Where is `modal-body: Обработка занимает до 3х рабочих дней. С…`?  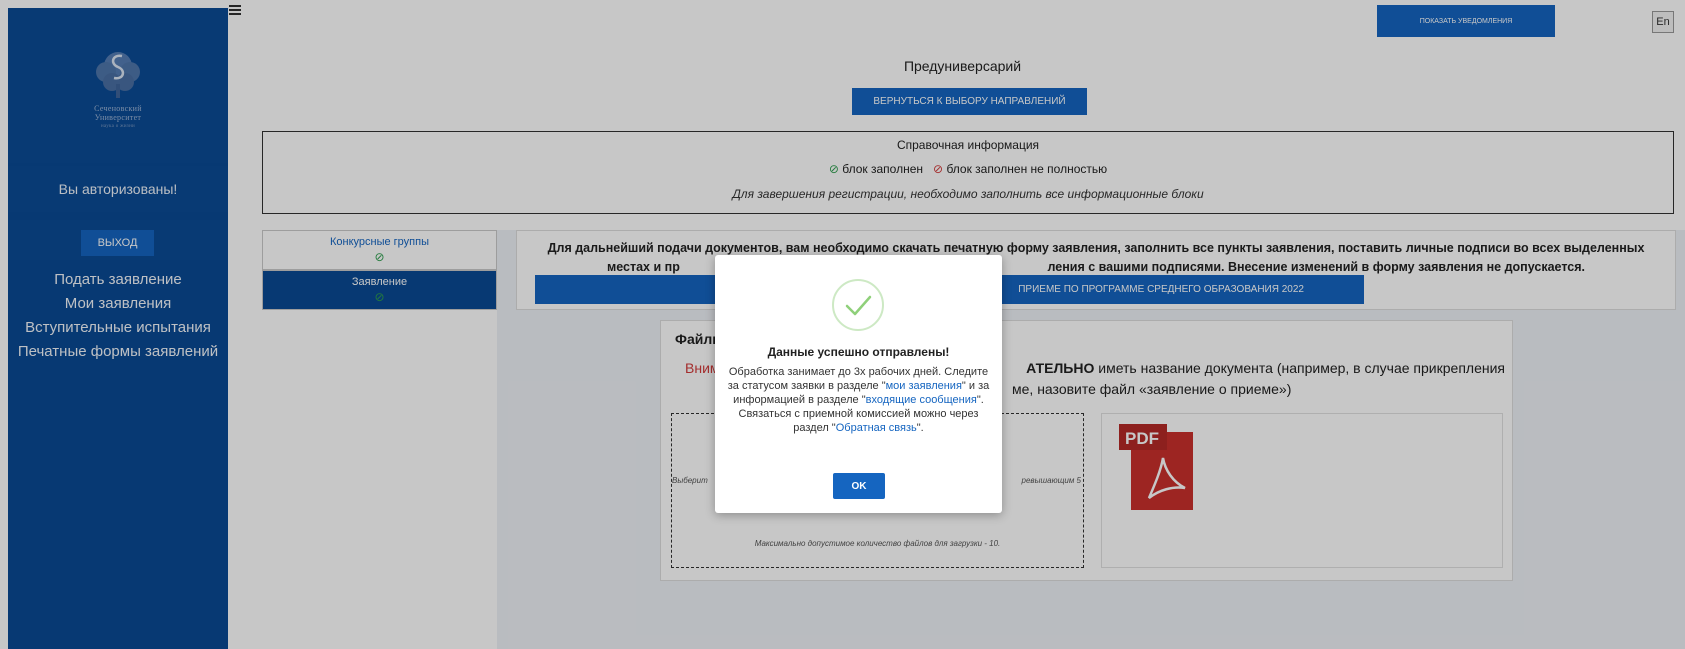
modal-body: Обработка занимает до 3х рабочих дней. С… is located at coordinates (858, 400).